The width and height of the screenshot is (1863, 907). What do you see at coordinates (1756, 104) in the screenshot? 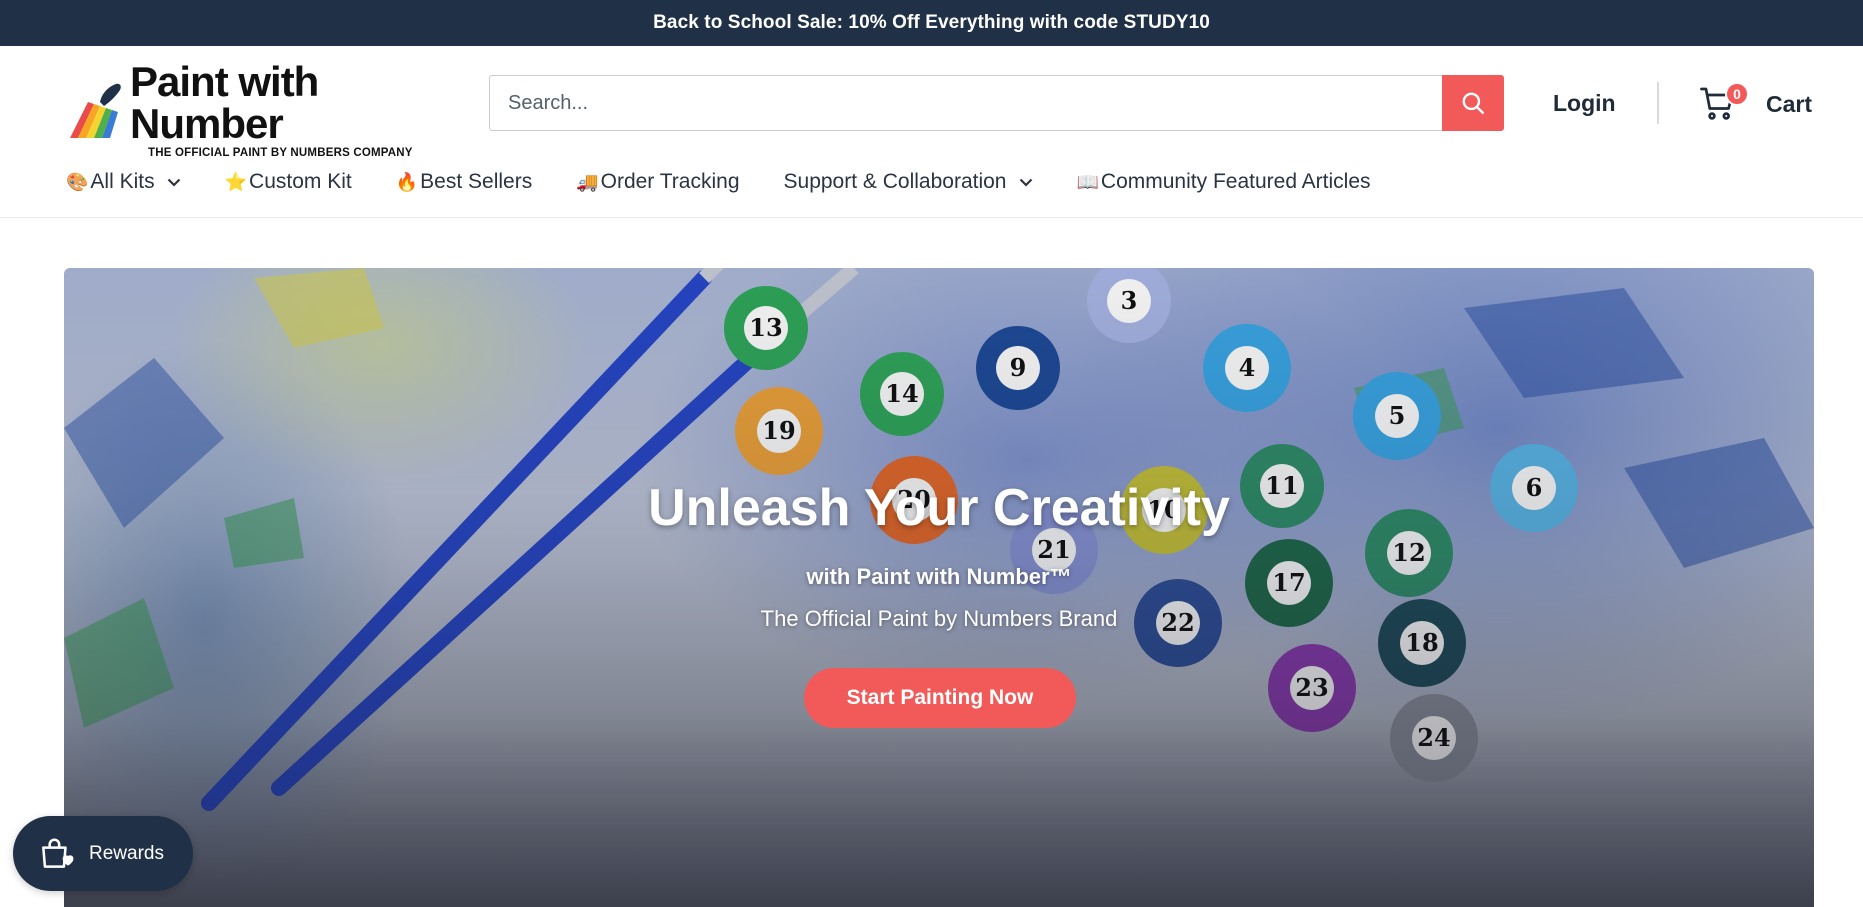
I see `cart-link: 0 Cart` at bounding box center [1756, 104].